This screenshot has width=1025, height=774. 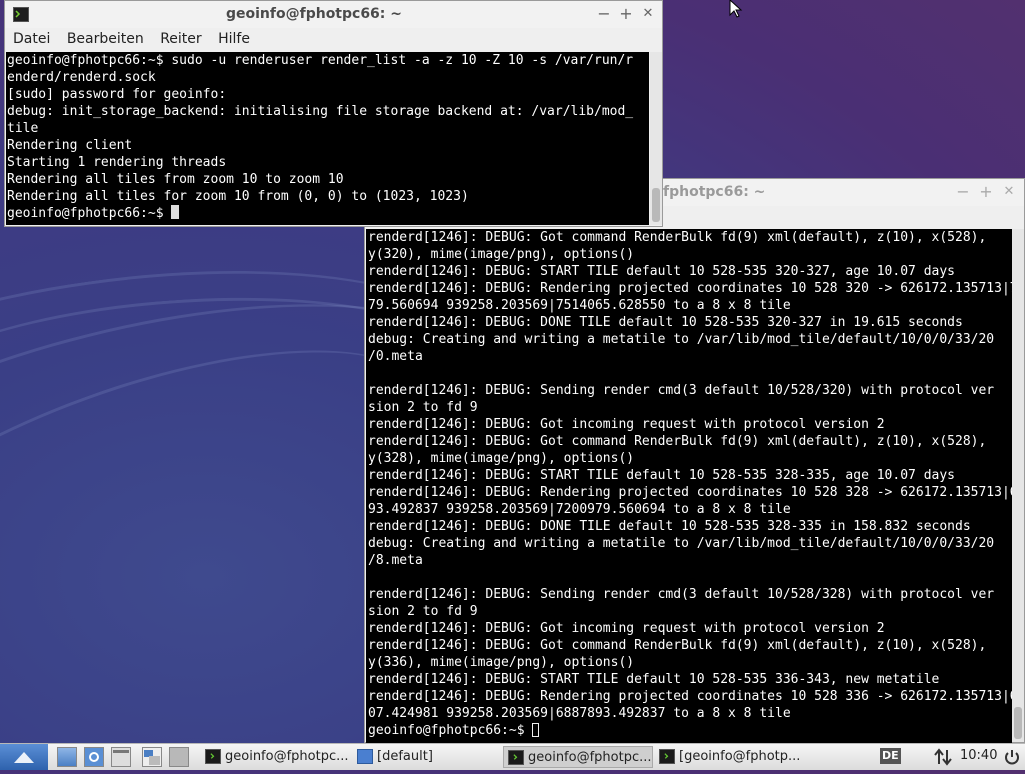 What do you see at coordinates (234, 39) in the screenshot?
I see `menu-hilfe: Hilfe` at bounding box center [234, 39].